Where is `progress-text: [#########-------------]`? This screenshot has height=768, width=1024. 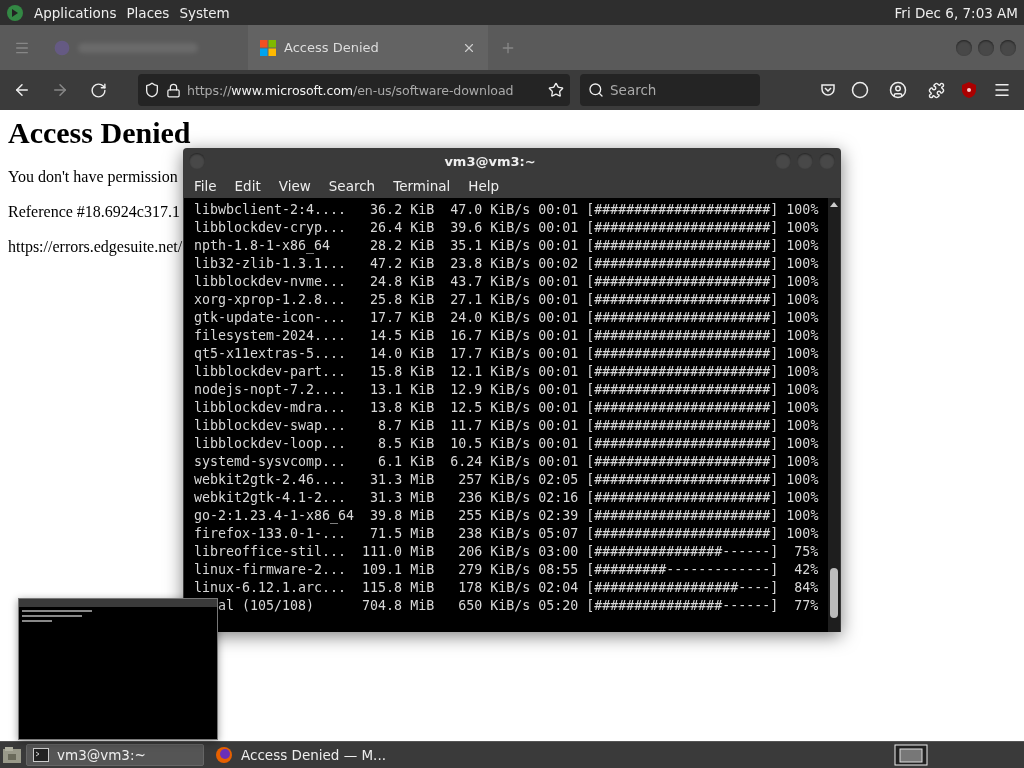
progress-text: [#########-------------] is located at coordinates (682, 570).